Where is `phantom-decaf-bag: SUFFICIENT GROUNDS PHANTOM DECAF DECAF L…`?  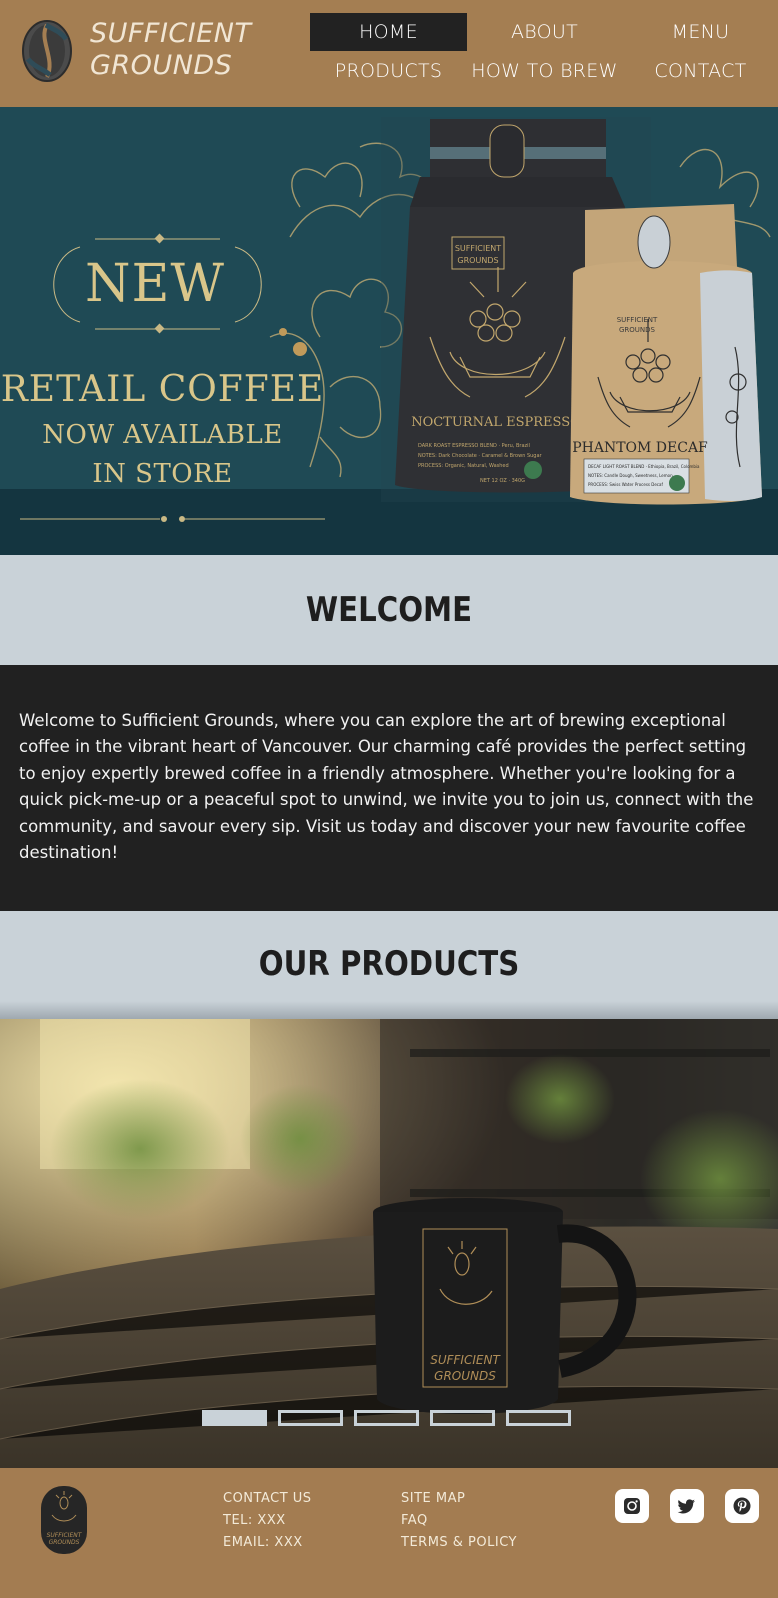
phantom-decaf-bag: SUFFICIENT GROUNDS PHANTOM DECAF DECAF L… is located at coordinates (666, 354).